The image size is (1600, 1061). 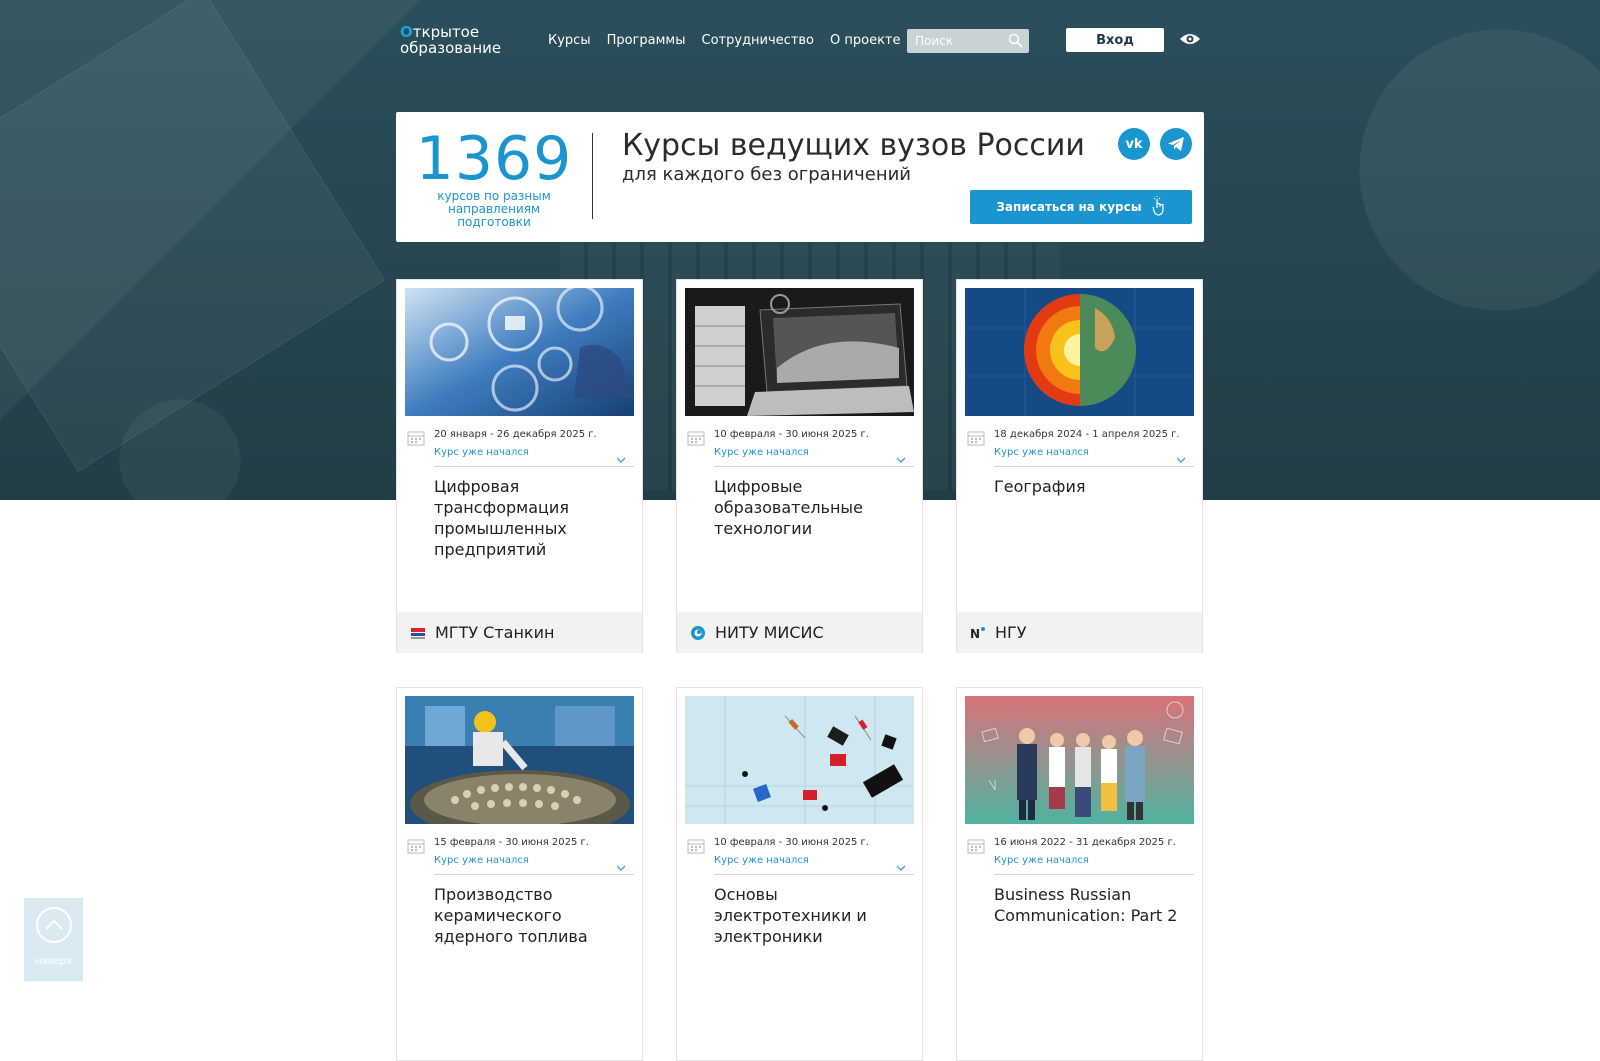 What do you see at coordinates (1094, 905) in the screenshot?
I see `course-title: Business Russian Communication: Part 2` at bounding box center [1094, 905].